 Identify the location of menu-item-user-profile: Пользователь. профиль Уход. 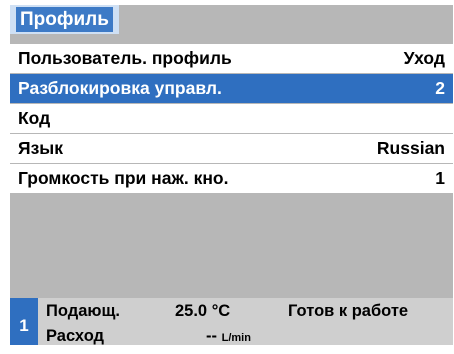
(231, 58).